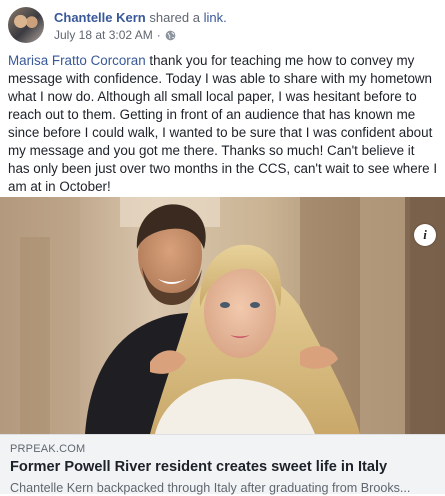  Describe the element at coordinates (103, 35) in the screenshot. I see `post-timestamp: July 18 at 3:02 AM` at that location.